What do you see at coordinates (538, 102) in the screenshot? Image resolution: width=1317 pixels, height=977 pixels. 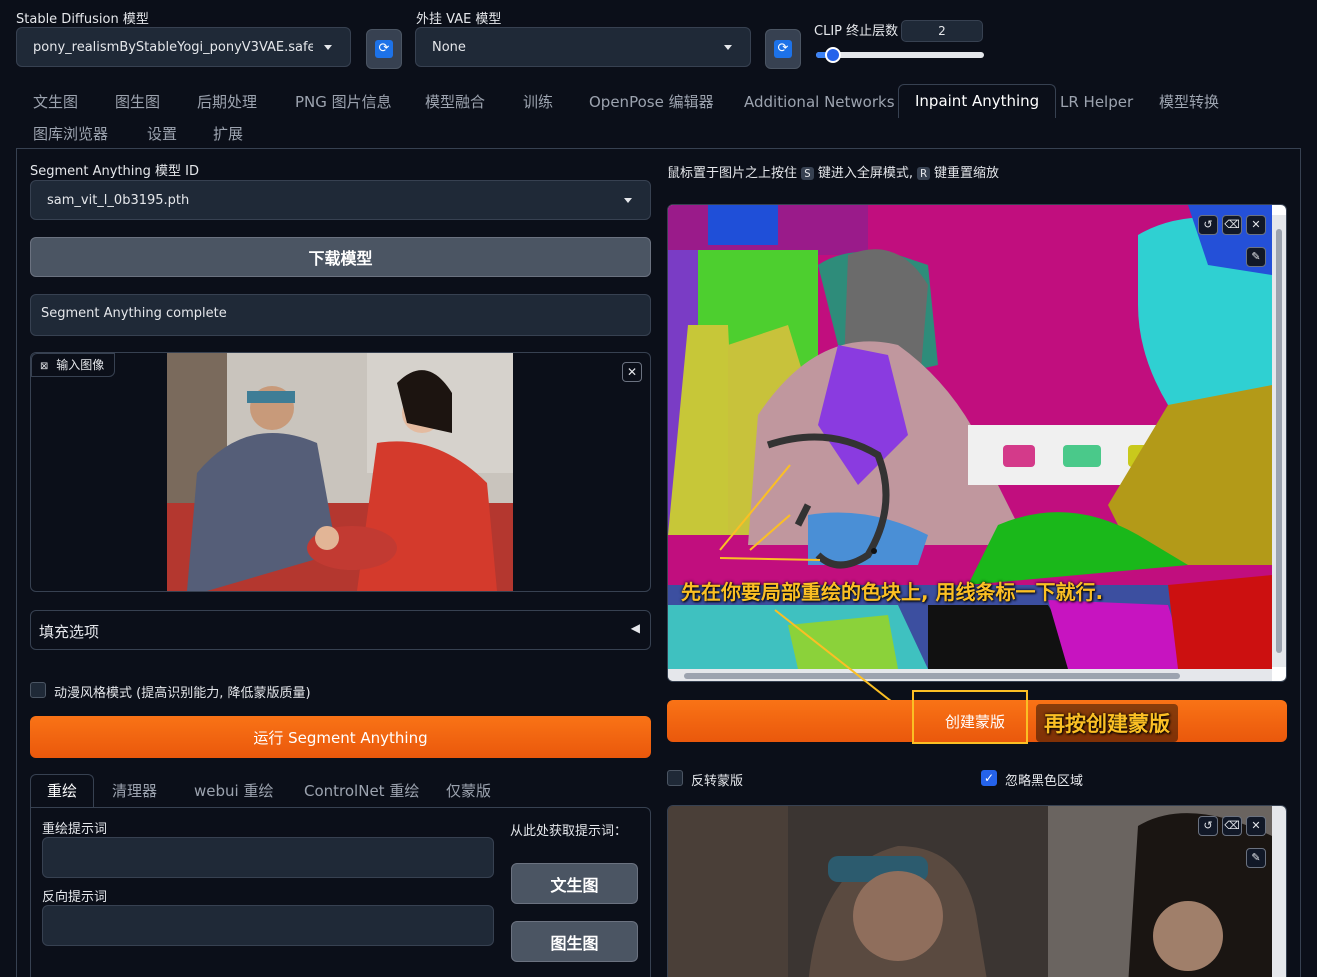 I see `tab-train: 训练` at bounding box center [538, 102].